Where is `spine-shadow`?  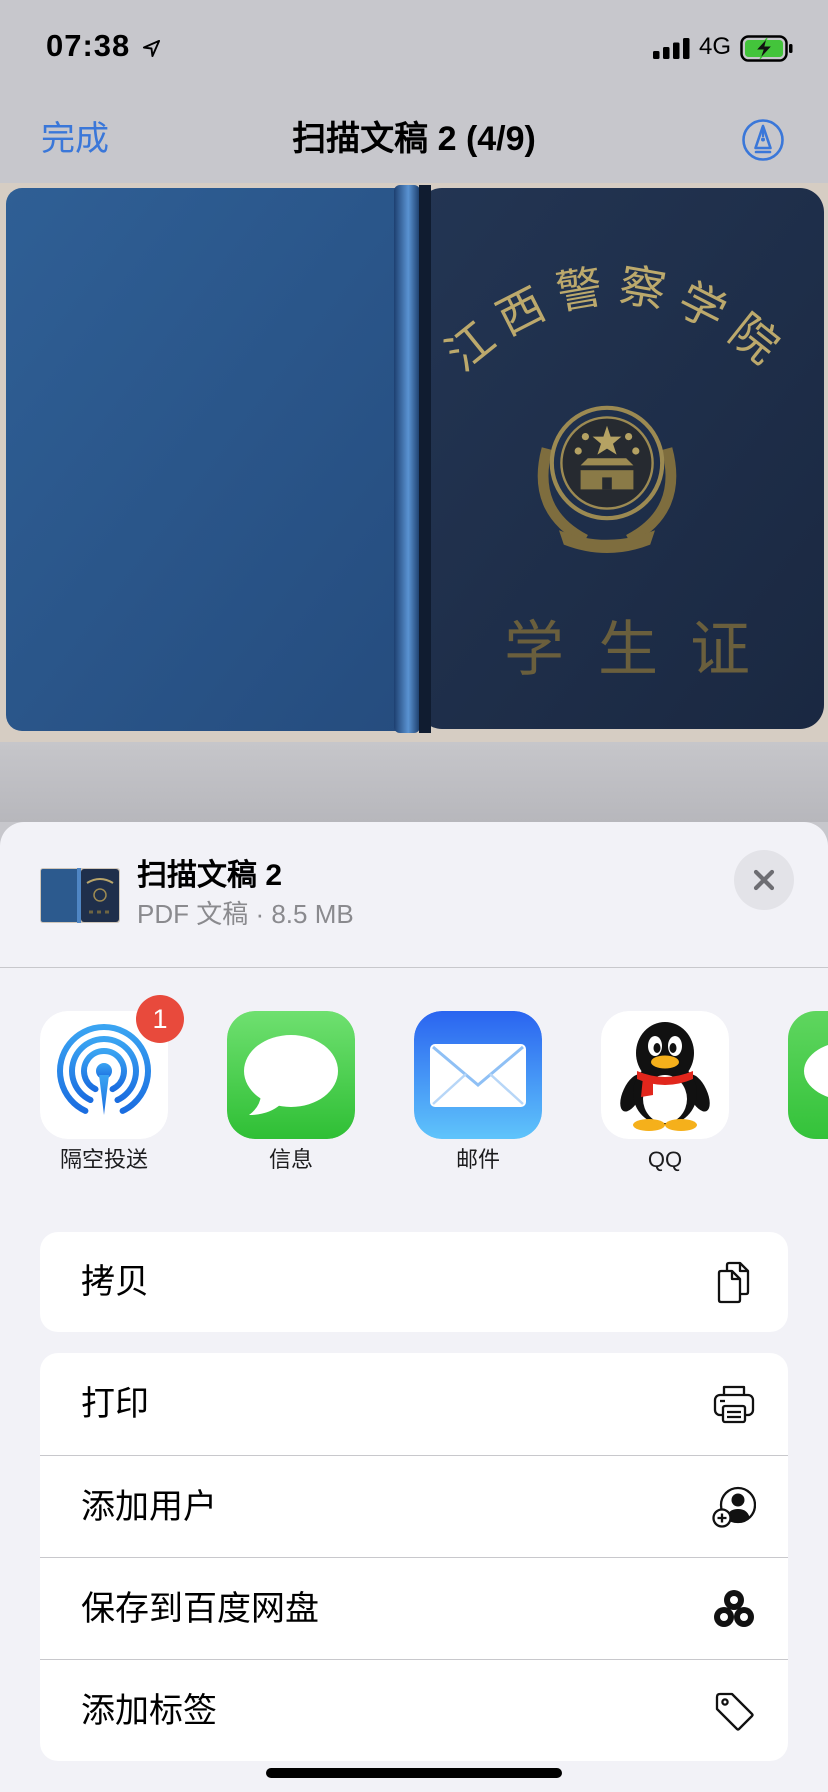
spine-shadow is located at coordinates (425, 459).